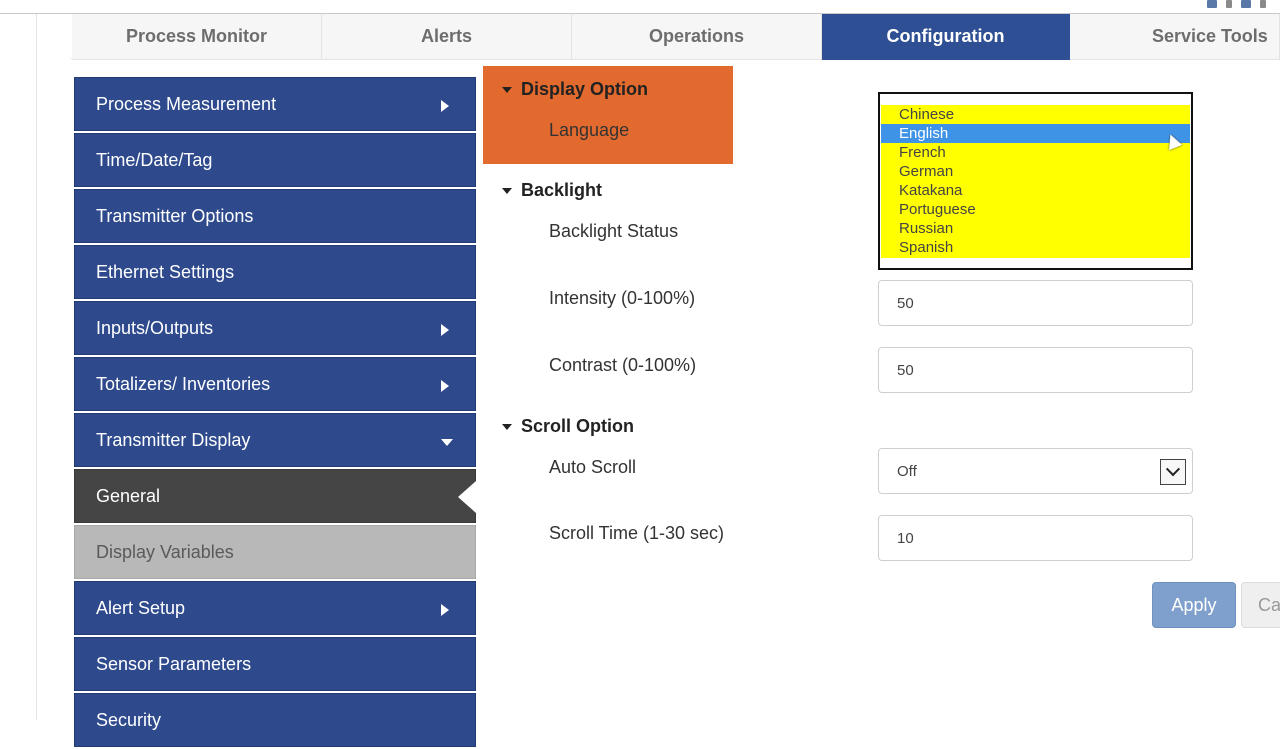 The height and width of the screenshot is (749, 1280). What do you see at coordinates (173, 439) in the screenshot?
I see `sidebar-item-label: Transmitter Display` at bounding box center [173, 439].